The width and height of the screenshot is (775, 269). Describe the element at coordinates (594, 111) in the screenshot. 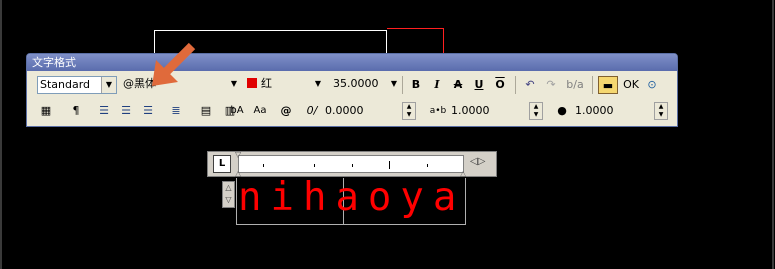

I see `width-value: 1.0000` at that location.